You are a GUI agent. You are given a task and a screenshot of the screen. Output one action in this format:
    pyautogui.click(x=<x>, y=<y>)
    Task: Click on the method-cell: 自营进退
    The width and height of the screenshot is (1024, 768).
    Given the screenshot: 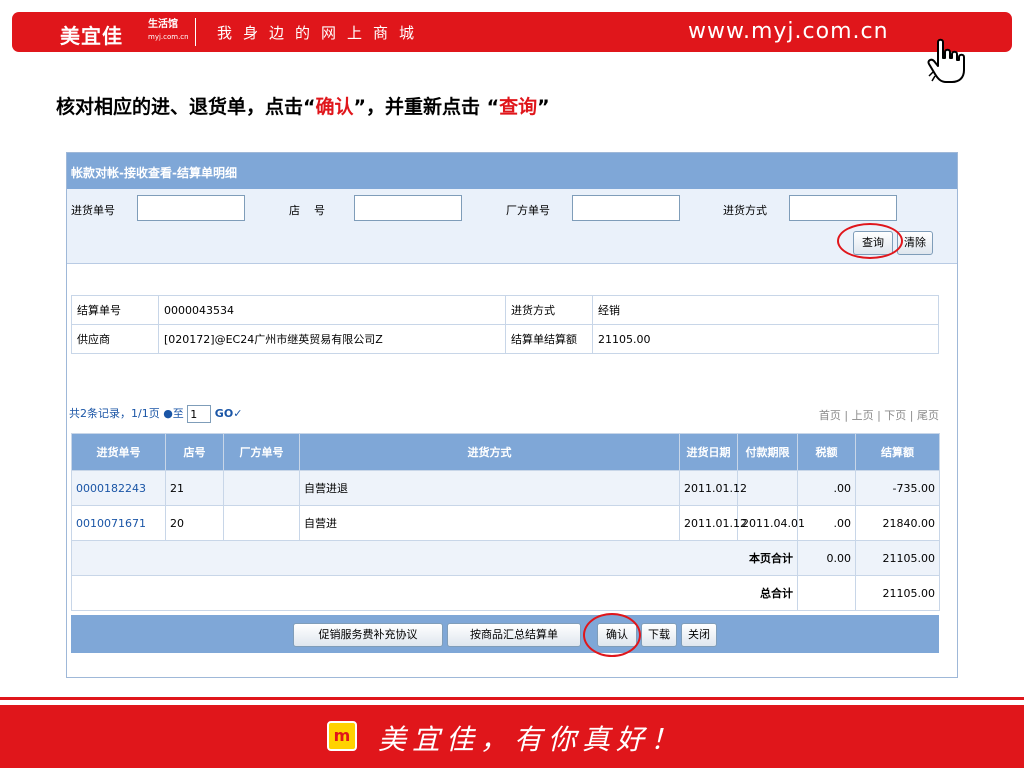 What is the action you would take?
    pyautogui.click(x=489, y=488)
    